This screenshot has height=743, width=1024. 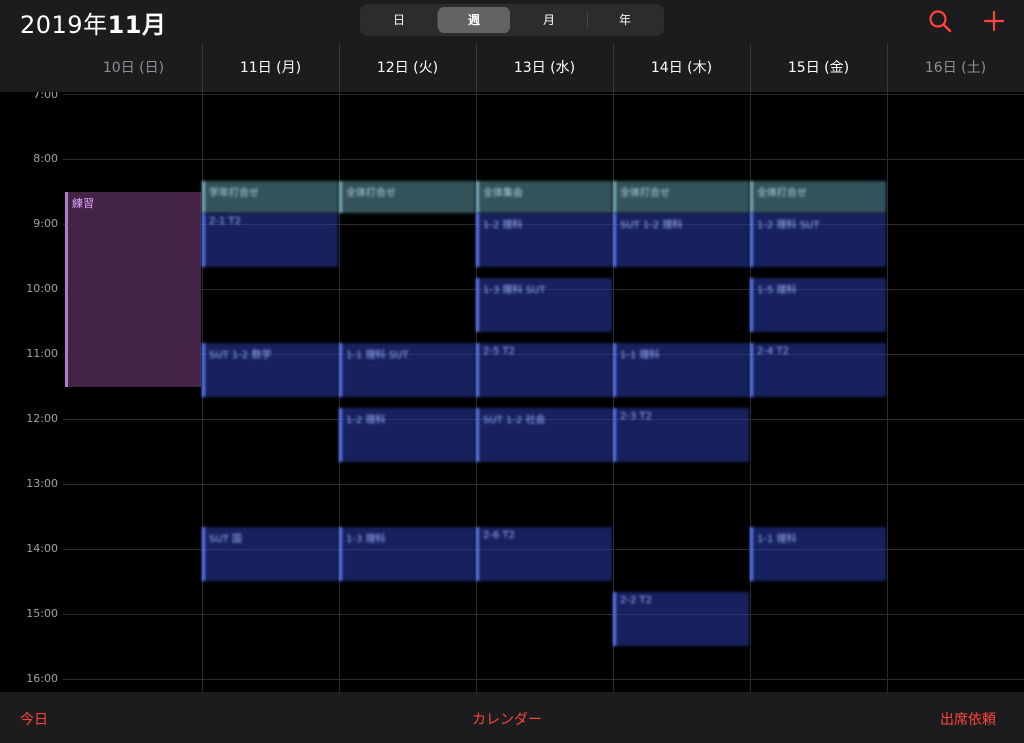 What do you see at coordinates (45, 223) in the screenshot?
I see `time-label: 9:00` at bounding box center [45, 223].